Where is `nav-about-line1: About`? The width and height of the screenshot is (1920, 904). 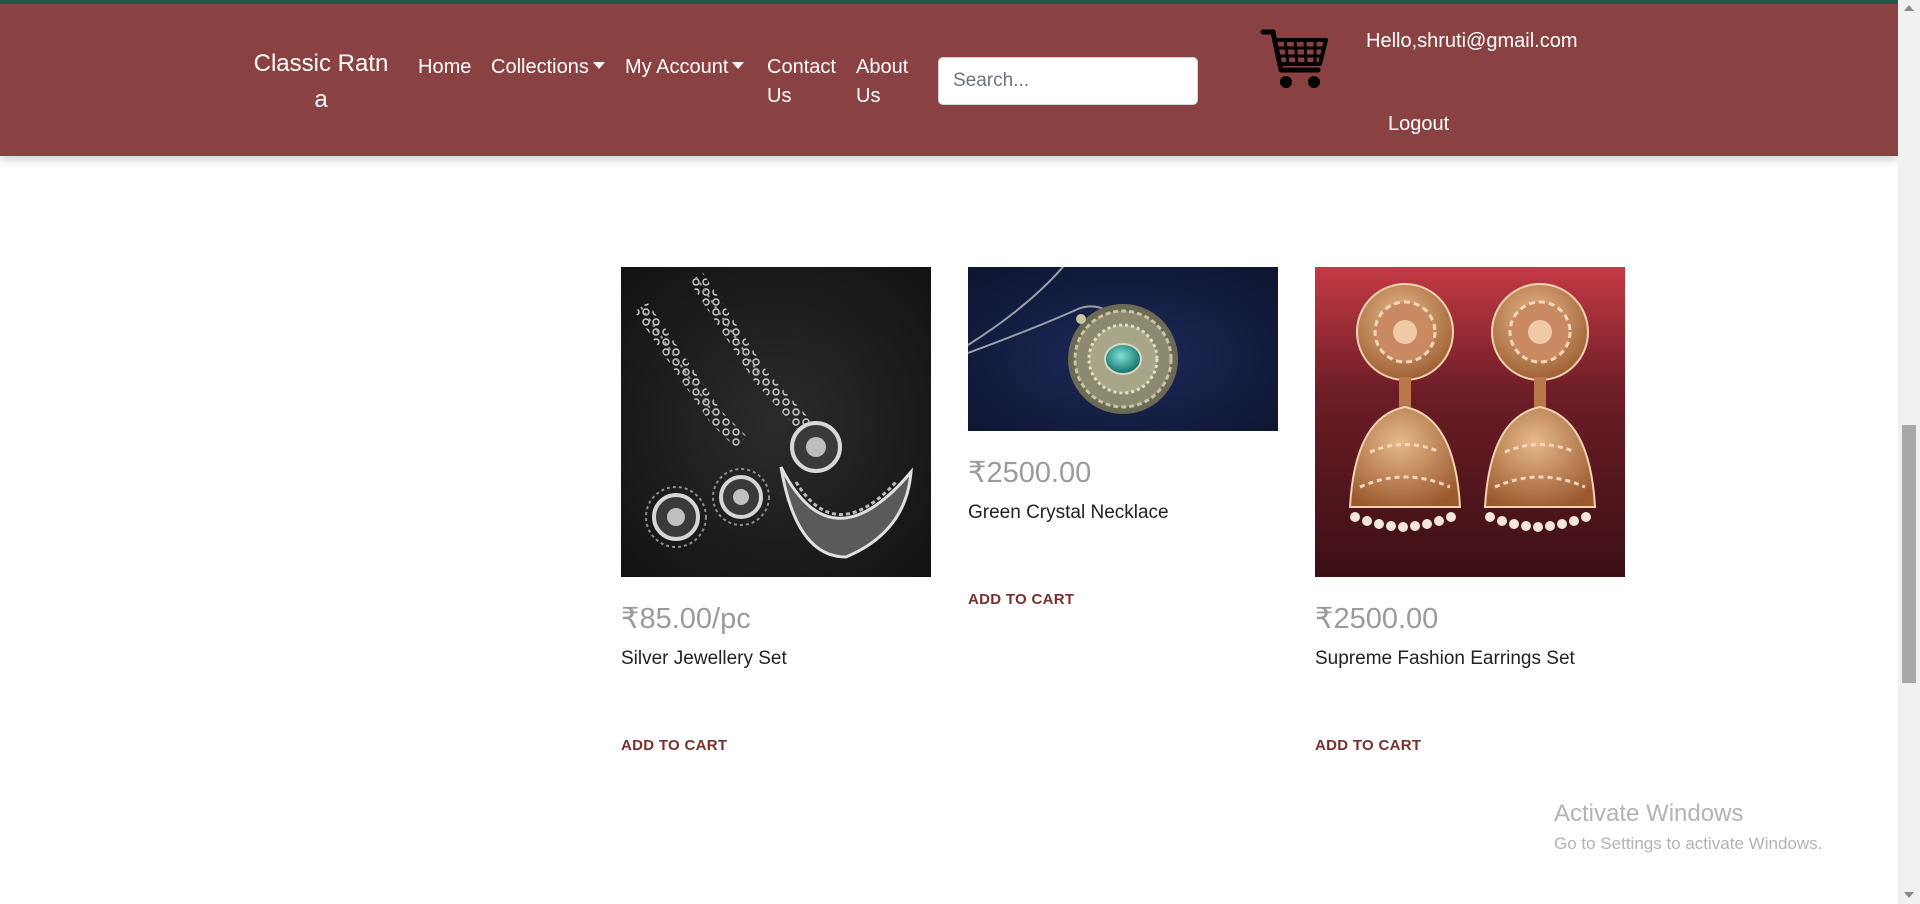 nav-about-line1: About is located at coordinates (882, 67).